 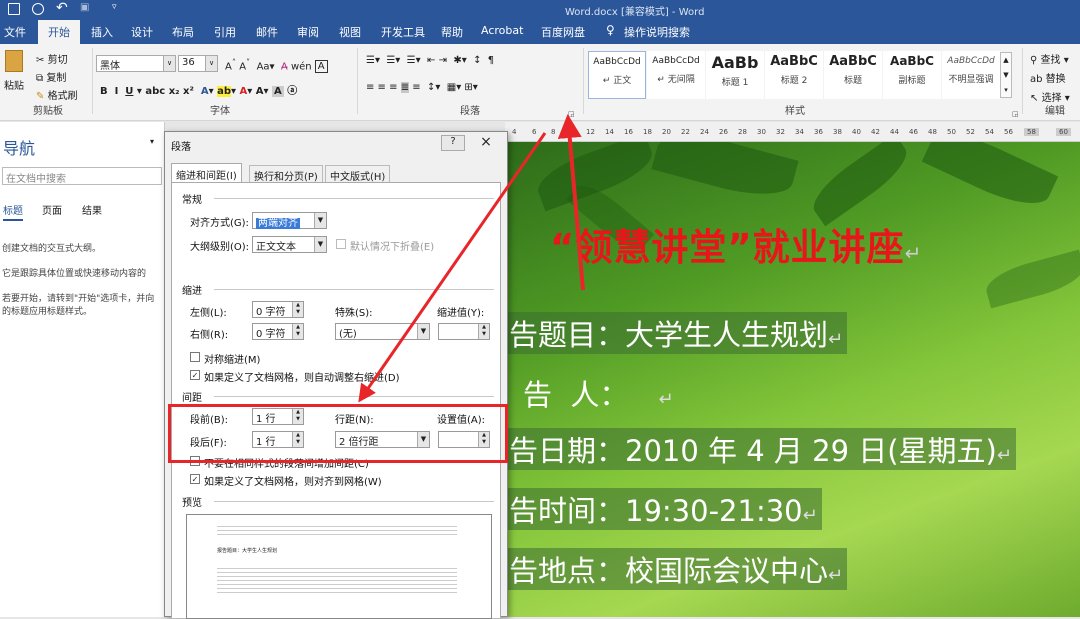 I want to click on annotation-arrows, so click(x=471, y=258).